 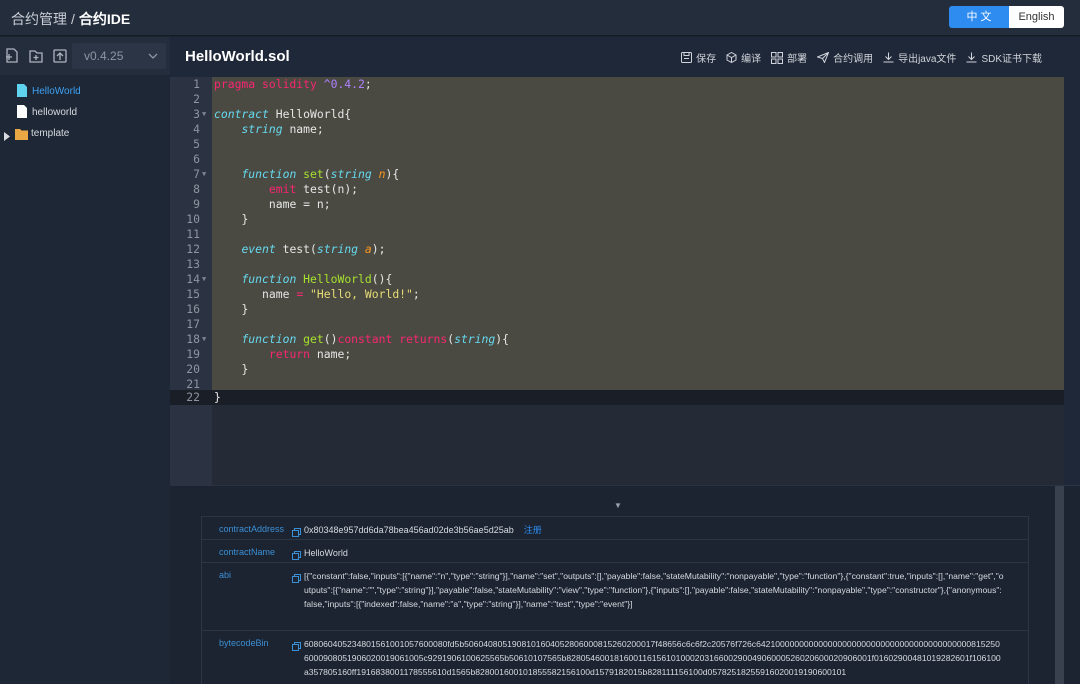 What do you see at coordinates (193, 294) in the screenshot?
I see `line-number: 15` at bounding box center [193, 294].